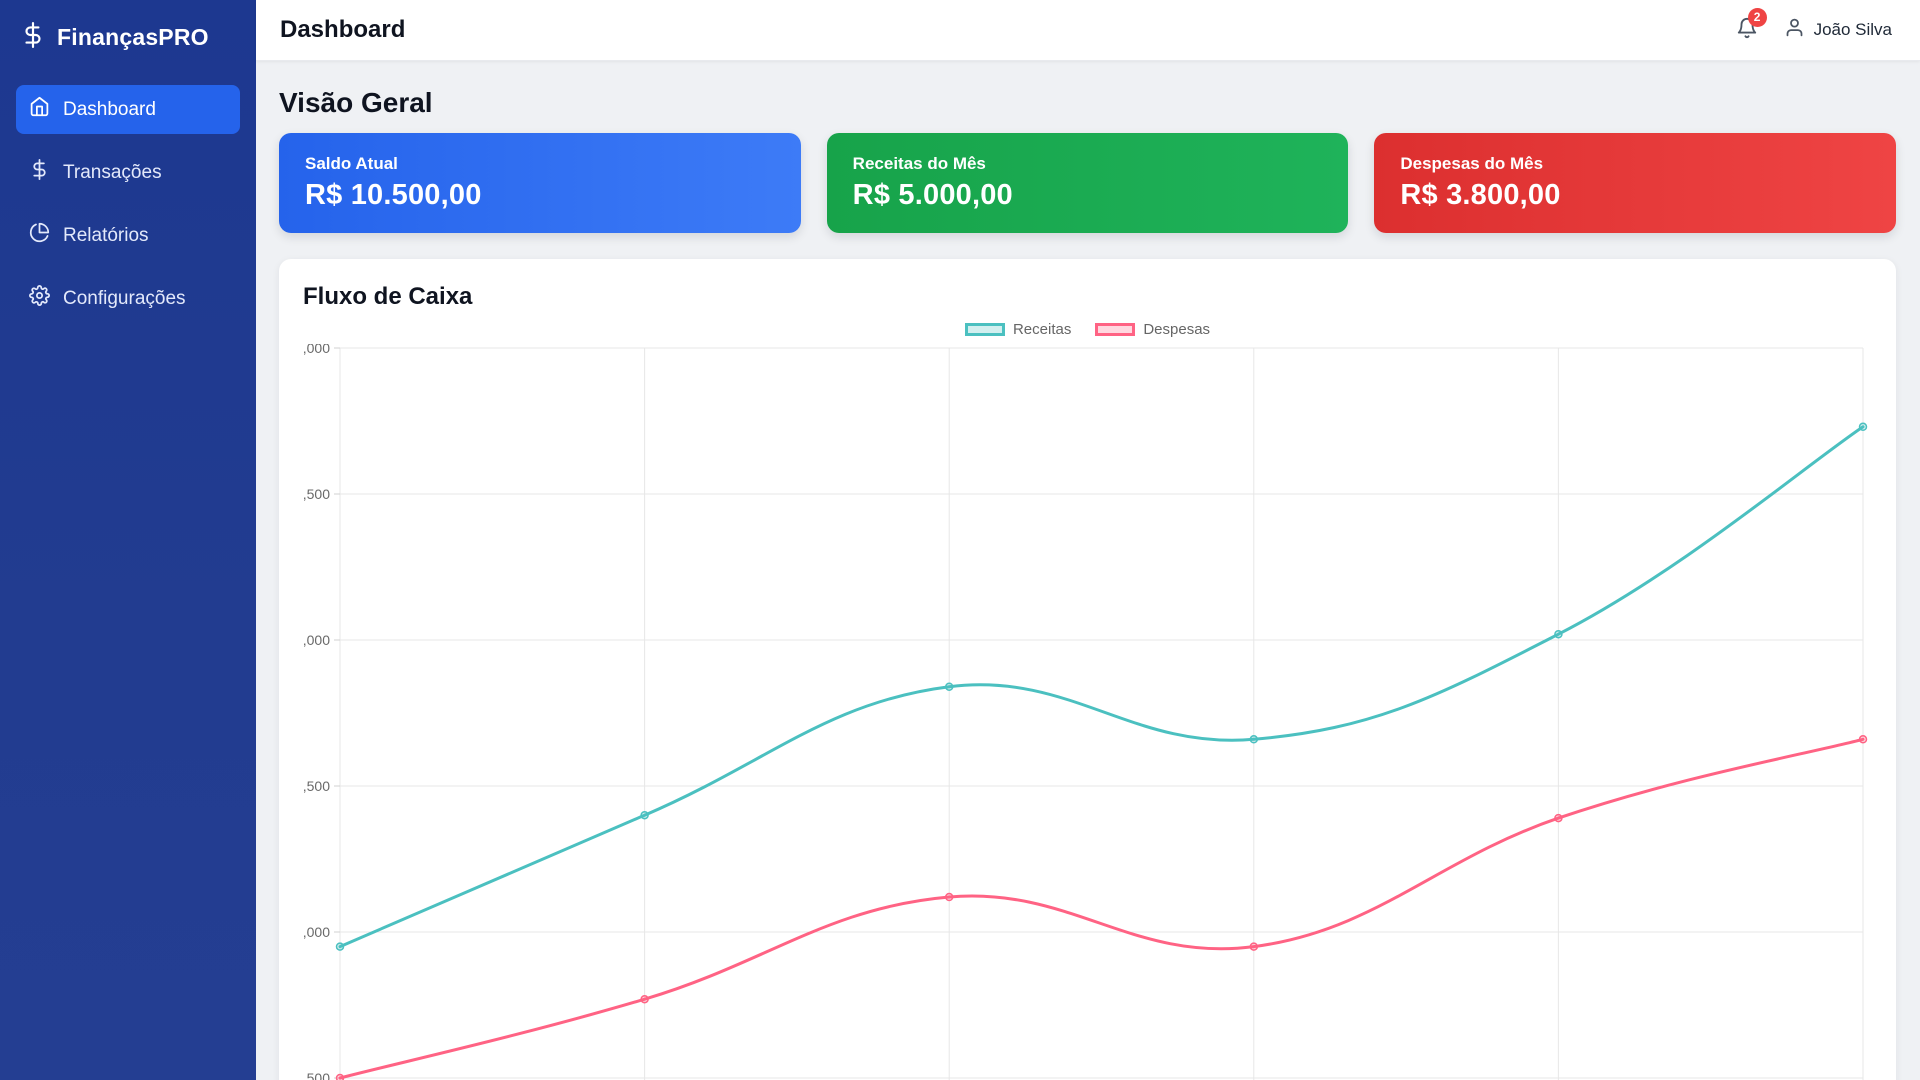 Image resolution: width=1920 pixels, height=1080 pixels. What do you see at coordinates (343, 29) in the screenshot?
I see `page-title: Dashboard` at bounding box center [343, 29].